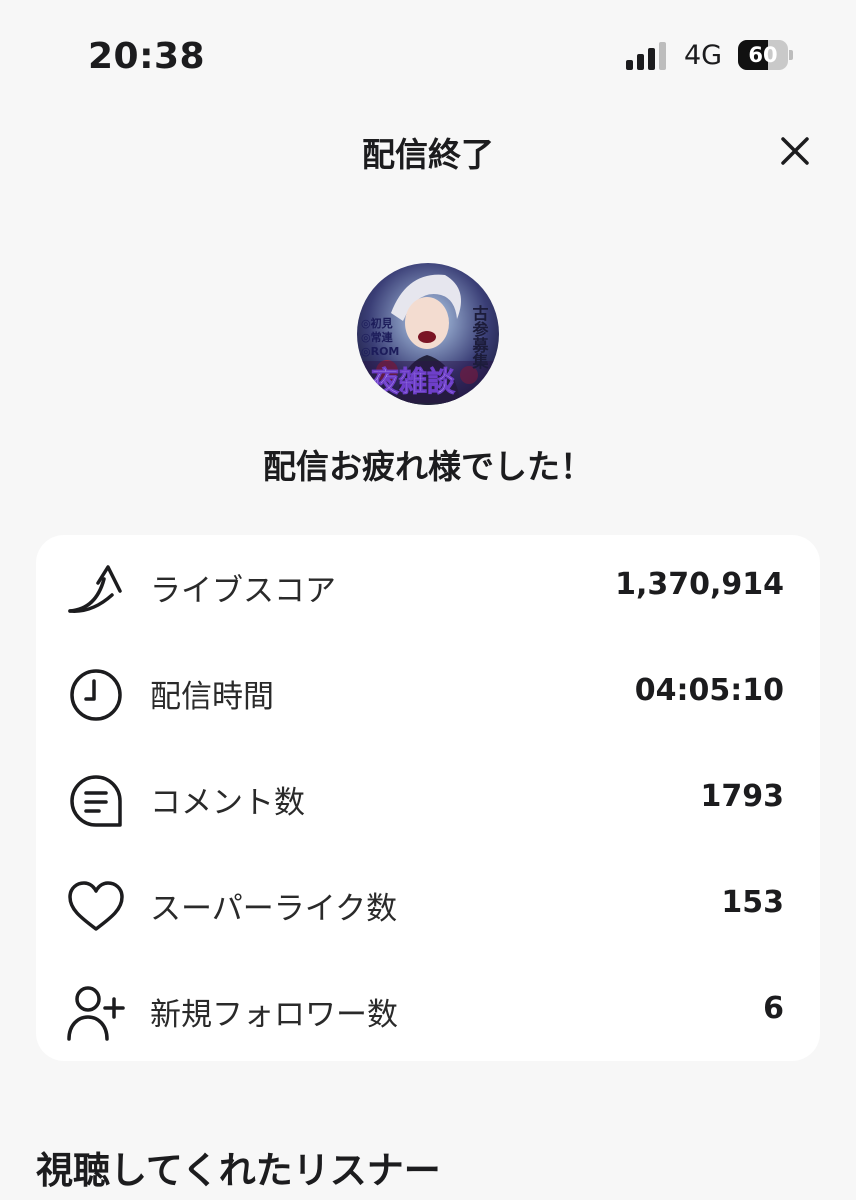 Image resolution: width=856 pixels, height=1200 pixels. Describe the element at coordinates (274, 909) in the screenshot. I see `stat-label: スーパーライク数` at that location.